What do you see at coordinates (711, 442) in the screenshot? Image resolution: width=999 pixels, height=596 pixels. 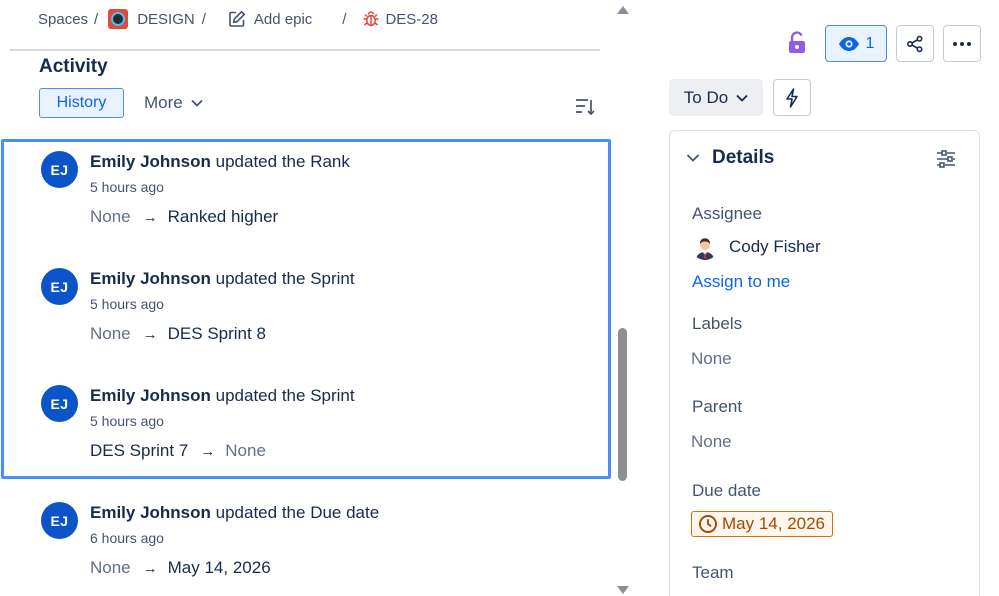 I see `parent-value: None` at bounding box center [711, 442].